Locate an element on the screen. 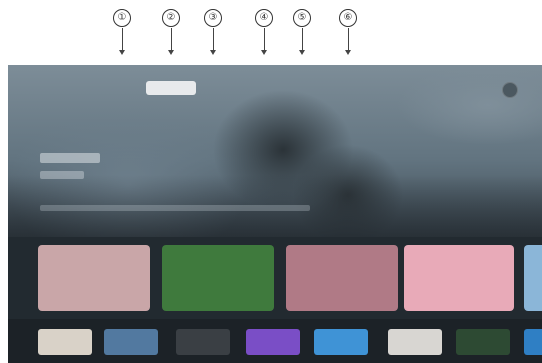 The width and height of the screenshot is (542, 363). callout-5: ⑤ is located at coordinates (302, 32).